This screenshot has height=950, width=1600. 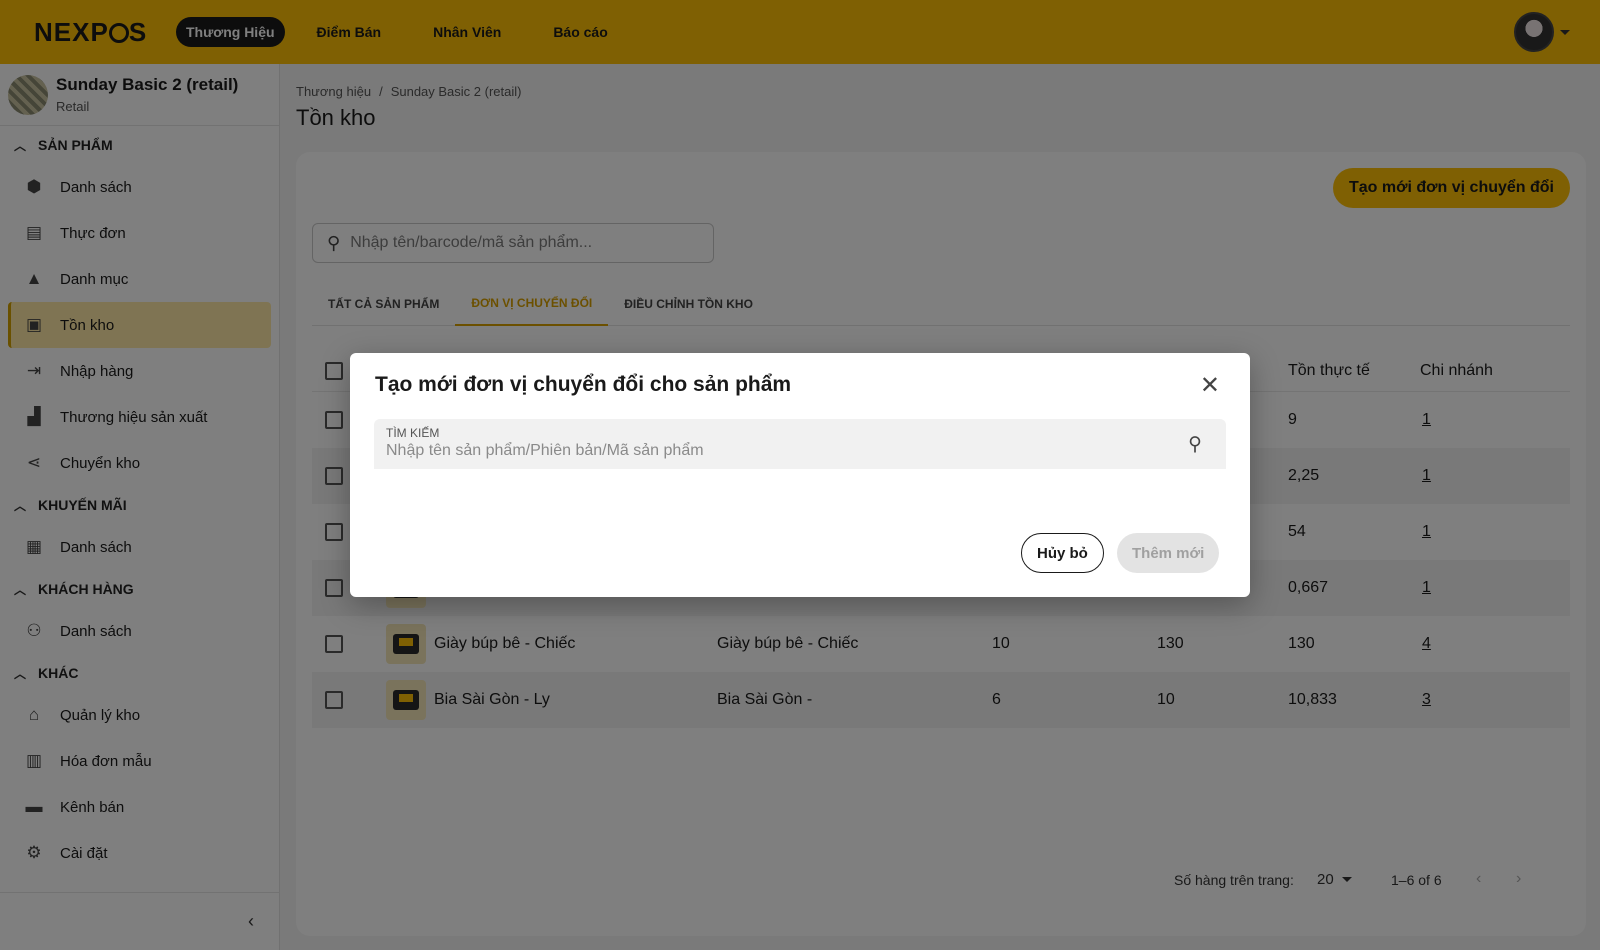 I want to click on add-button: Thêm mới, so click(x=1168, y=553).